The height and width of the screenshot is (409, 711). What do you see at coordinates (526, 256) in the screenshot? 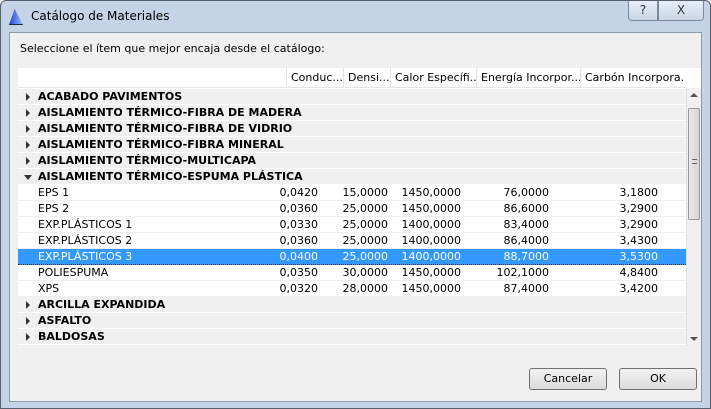
I see `cell-value: 88,7000` at bounding box center [526, 256].